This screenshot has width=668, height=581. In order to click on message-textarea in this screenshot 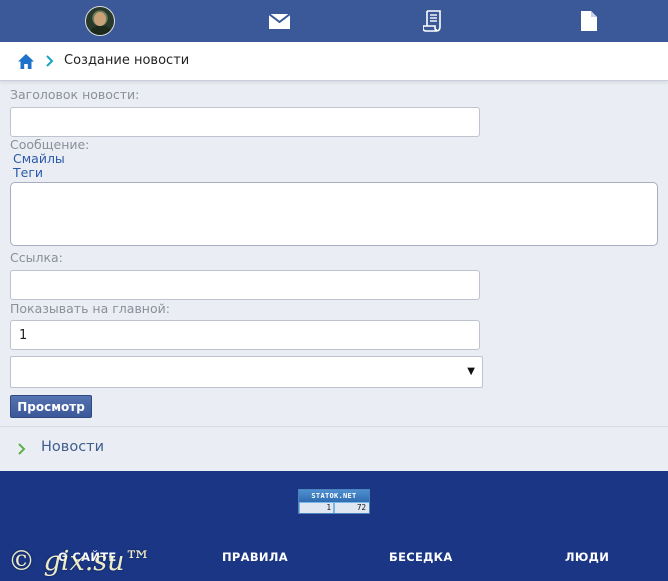, I will do `click(334, 214)`.